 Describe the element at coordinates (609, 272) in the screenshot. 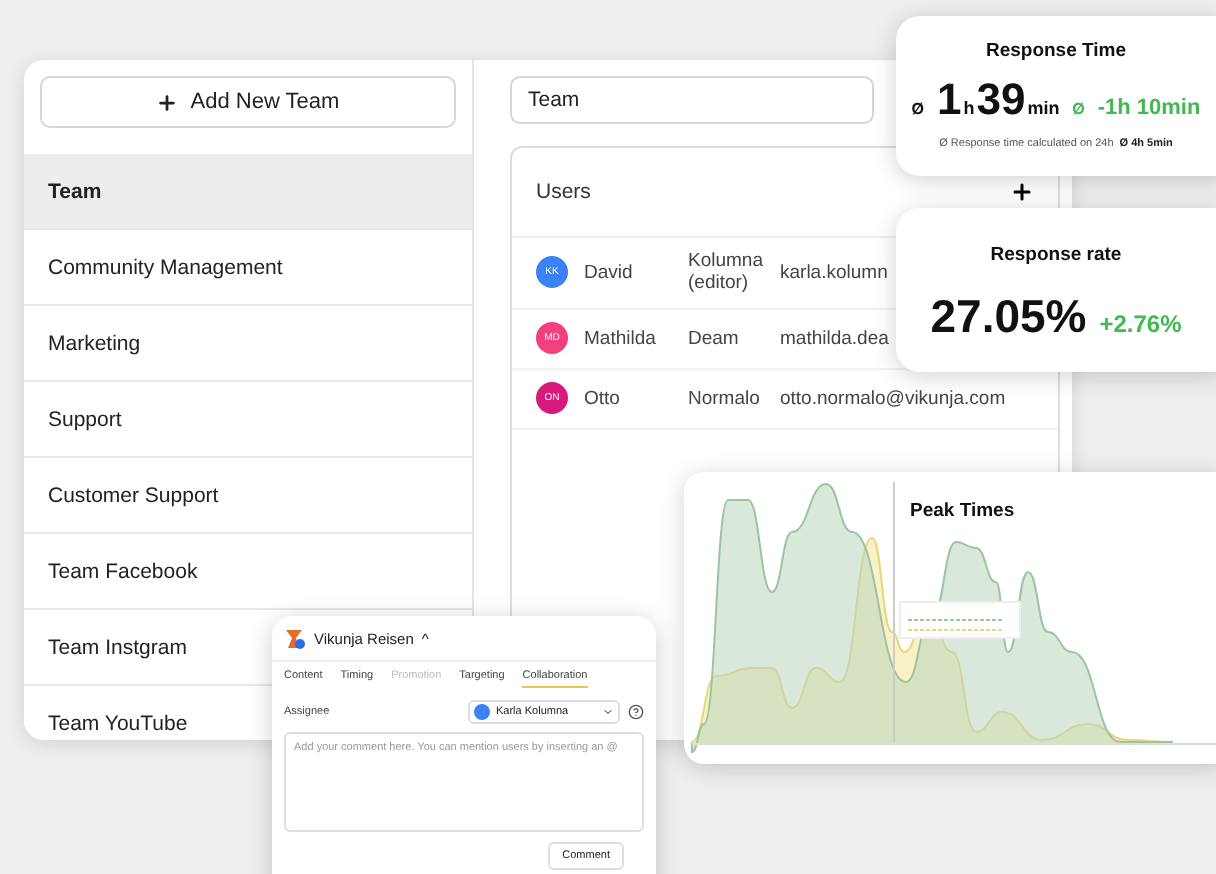

I see `user-first-name: David` at that location.